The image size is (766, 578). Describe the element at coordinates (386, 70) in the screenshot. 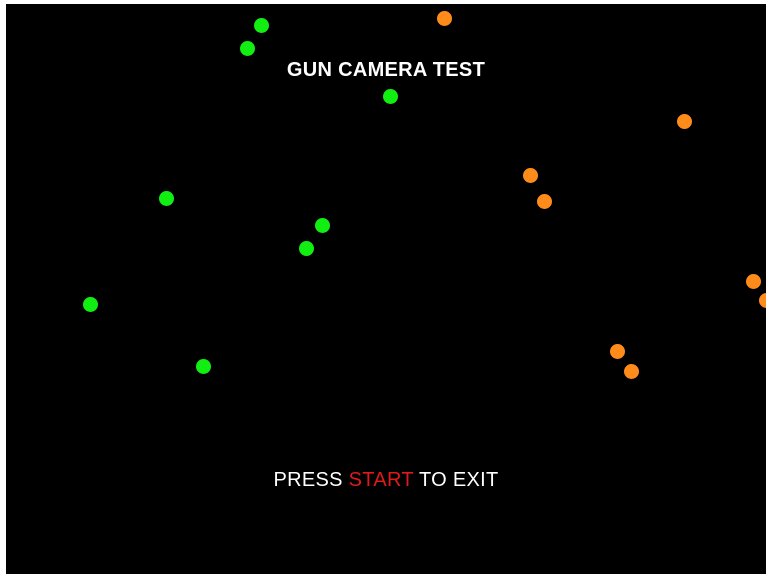

I see `screen-title: GUN CAMERA TEST` at that location.